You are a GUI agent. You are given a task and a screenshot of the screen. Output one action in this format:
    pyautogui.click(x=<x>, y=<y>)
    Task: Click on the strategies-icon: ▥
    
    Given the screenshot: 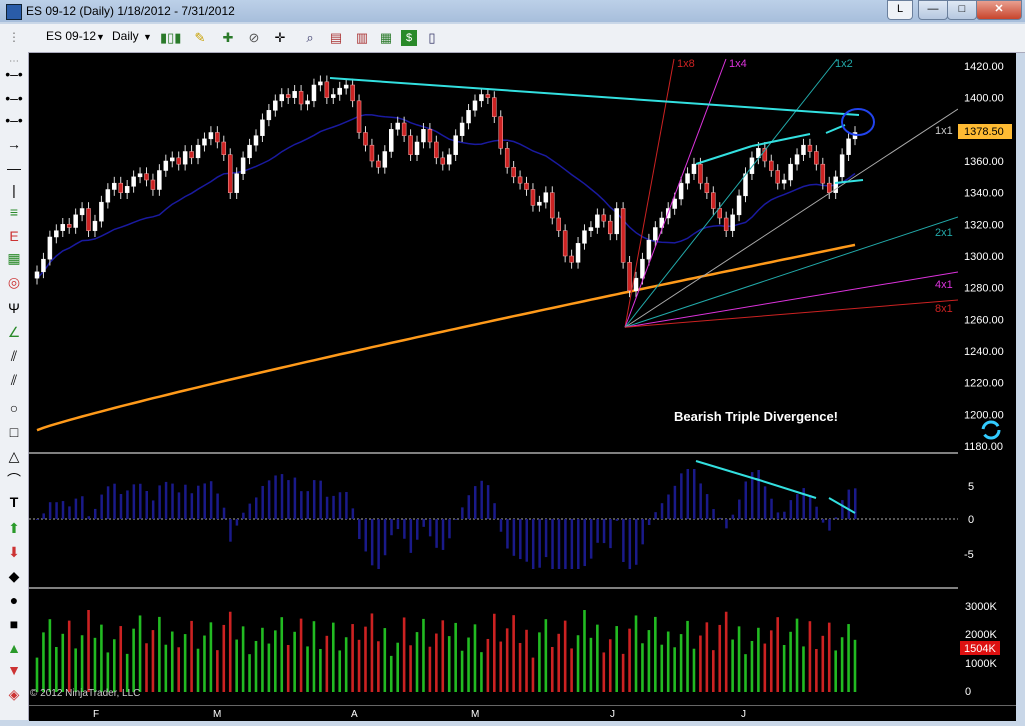 What is the action you would take?
    pyautogui.click(x=362, y=38)
    